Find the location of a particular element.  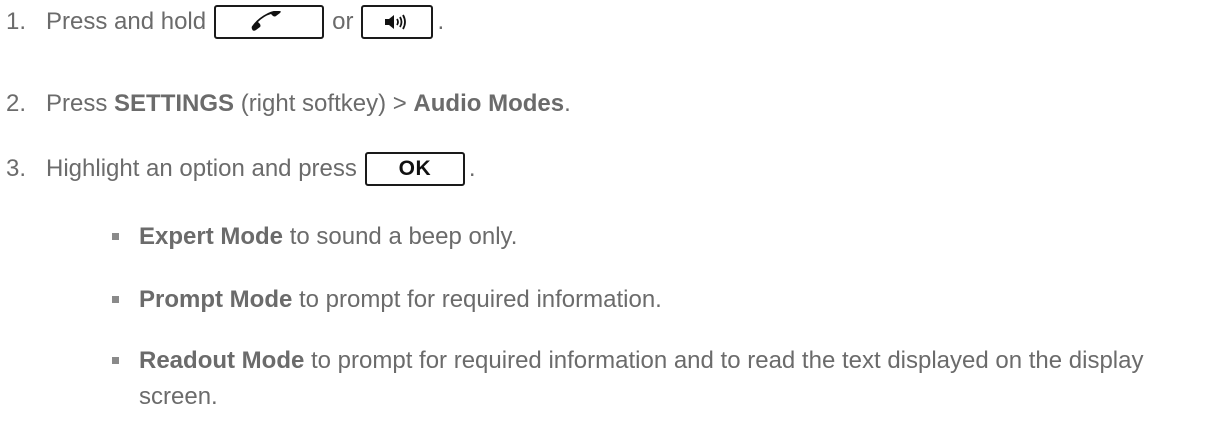

step-text-middle: (right softkey) > is located at coordinates (324, 103).